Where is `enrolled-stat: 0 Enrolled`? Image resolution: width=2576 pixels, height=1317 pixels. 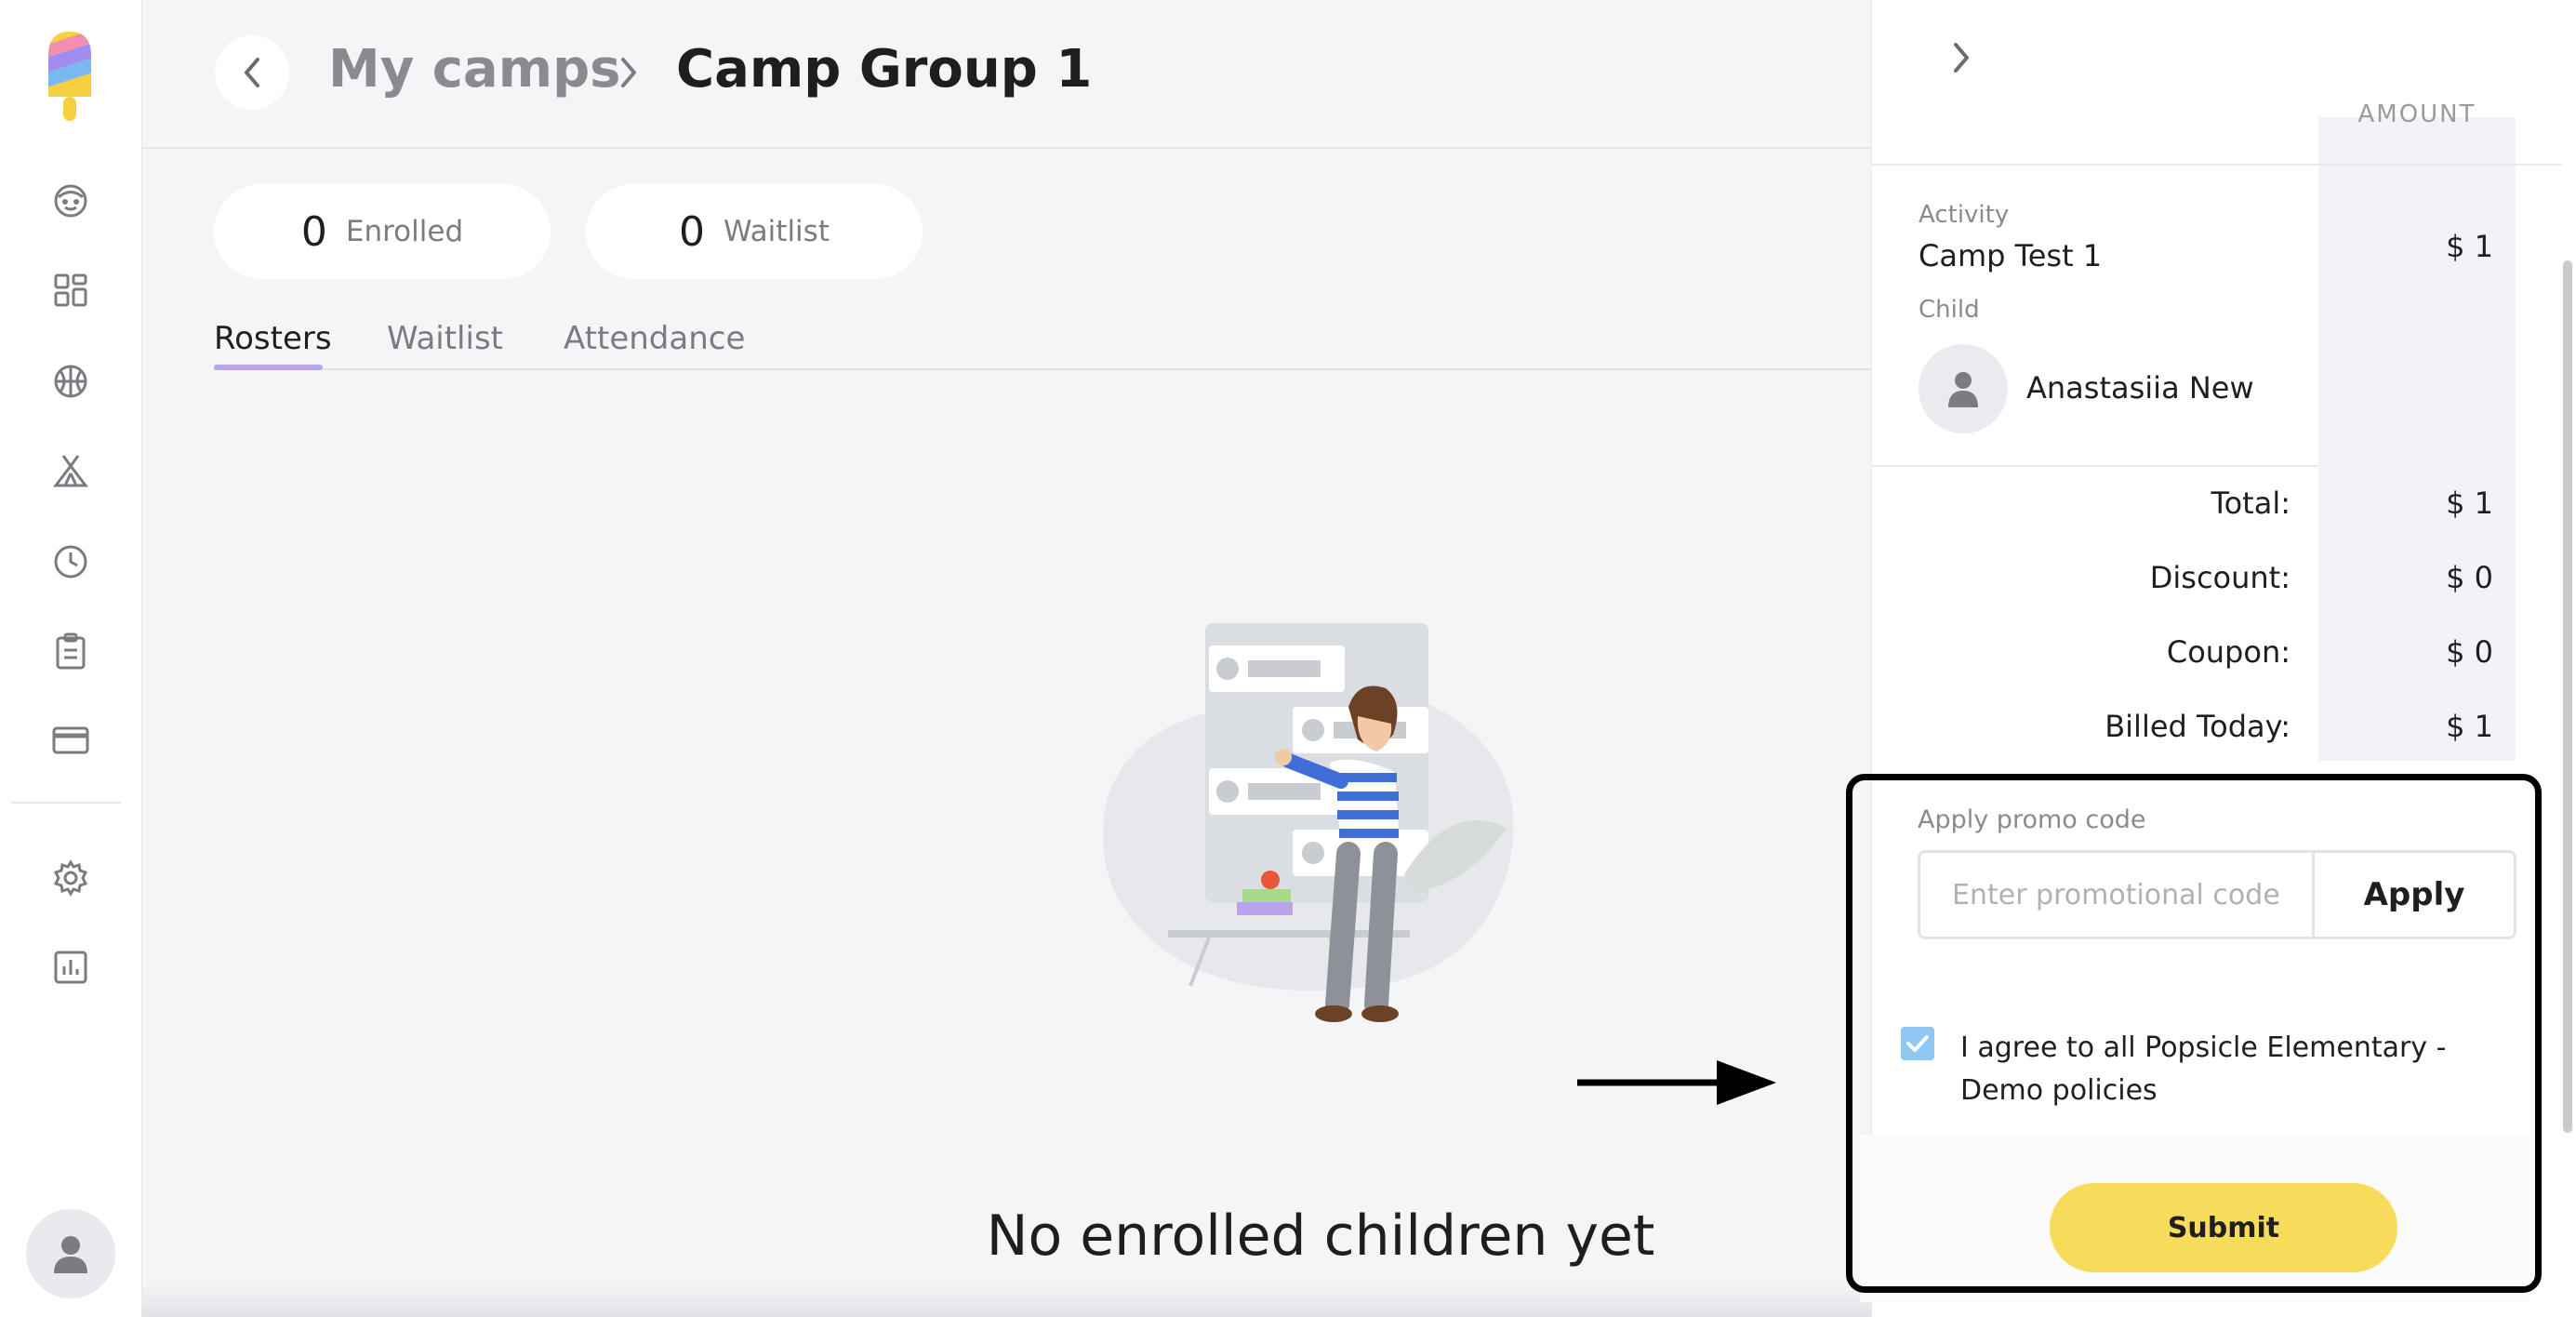 enrolled-stat: 0 Enrolled is located at coordinates (382, 231).